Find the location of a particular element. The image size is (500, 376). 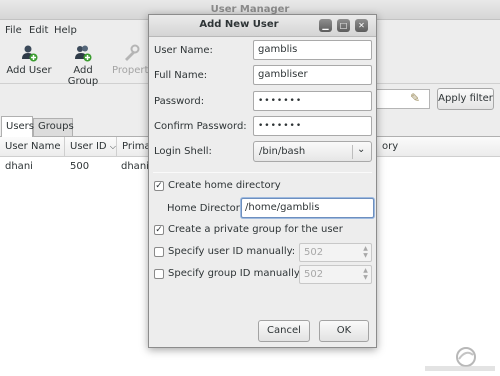

confirm-password-label: Confirm Password: is located at coordinates (200, 126).